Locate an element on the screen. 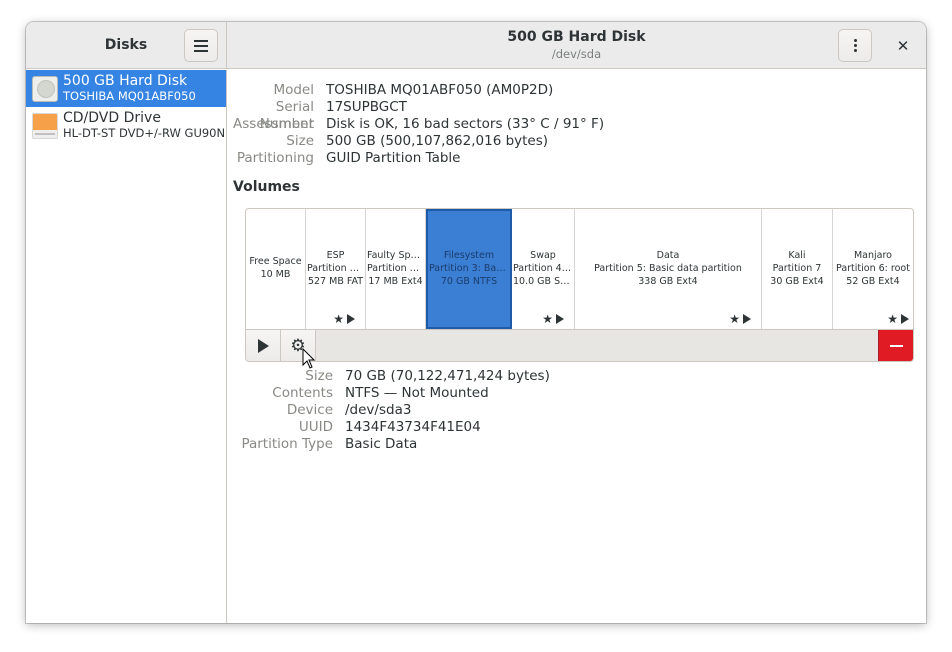 This screenshot has height=652, width=952. drive-item-hard-disk: 500 GB Hard Disk TOSHIBA MQ01ABF050 is located at coordinates (126, 88).